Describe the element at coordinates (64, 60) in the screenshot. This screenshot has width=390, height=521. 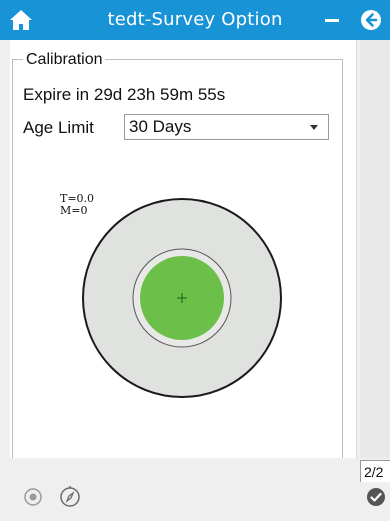
I see `calibration-legend: Calibration` at that location.